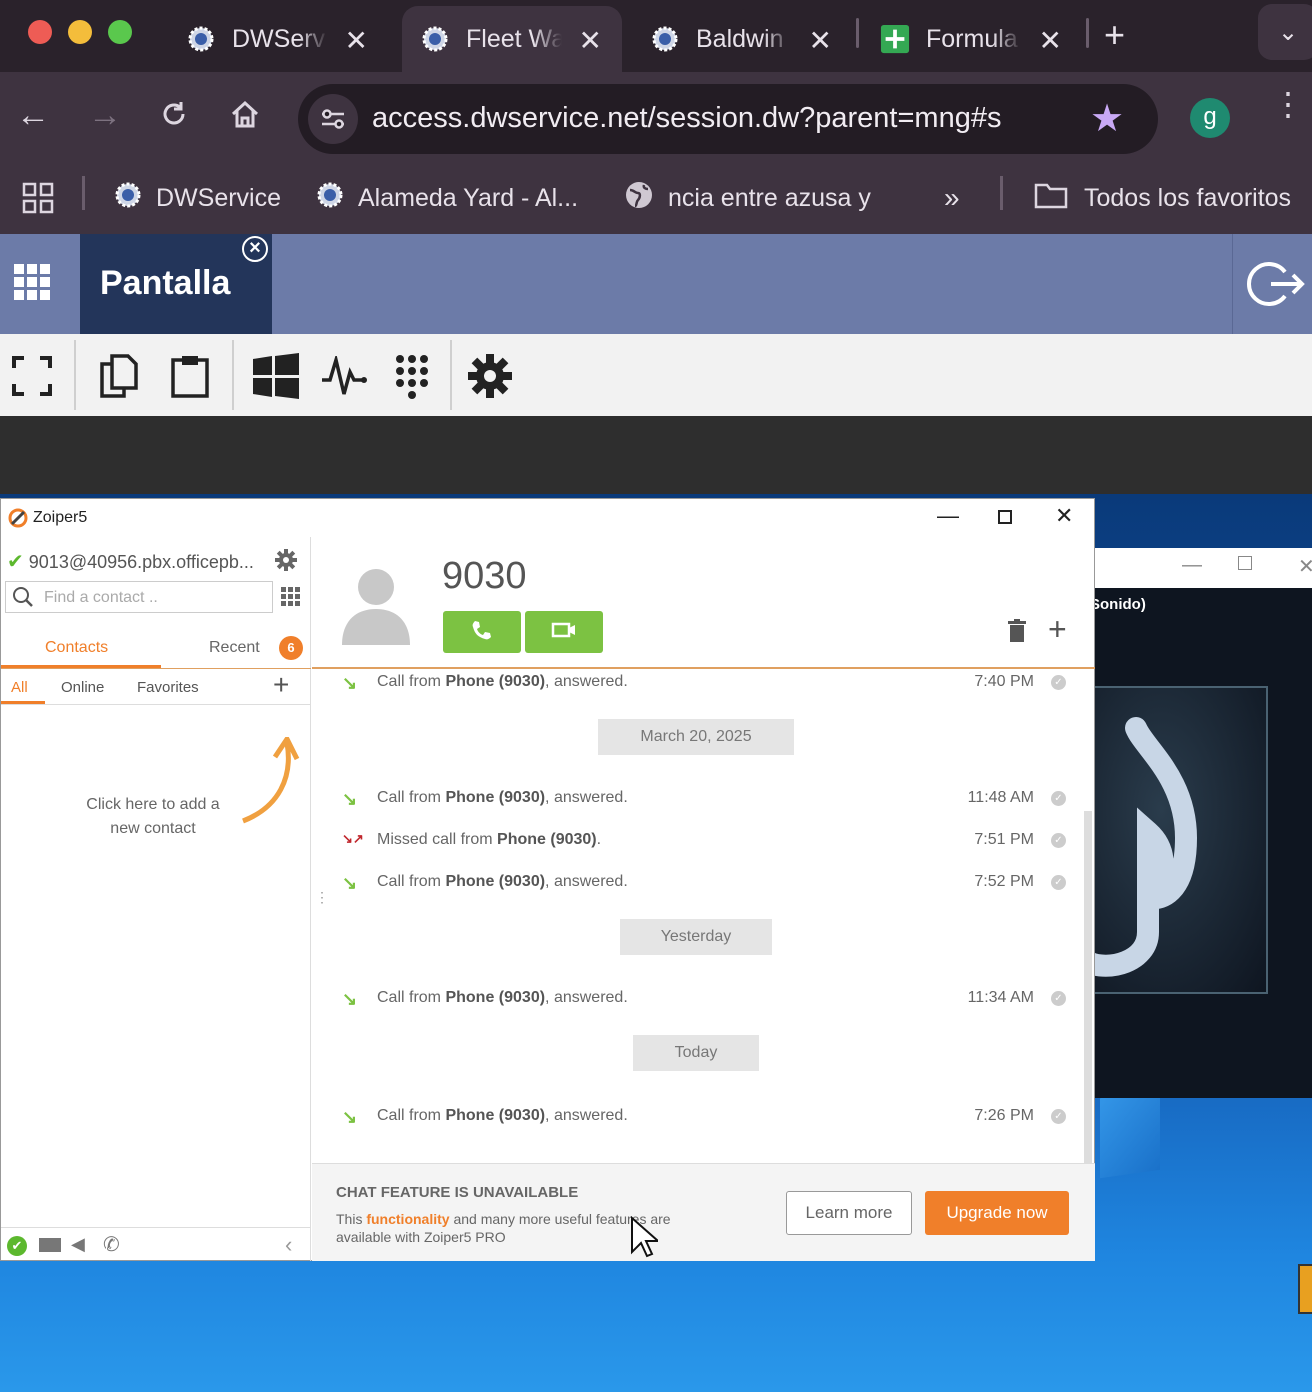  I want to click on contact-filters: All Online Favorites +, so click(156, 687).